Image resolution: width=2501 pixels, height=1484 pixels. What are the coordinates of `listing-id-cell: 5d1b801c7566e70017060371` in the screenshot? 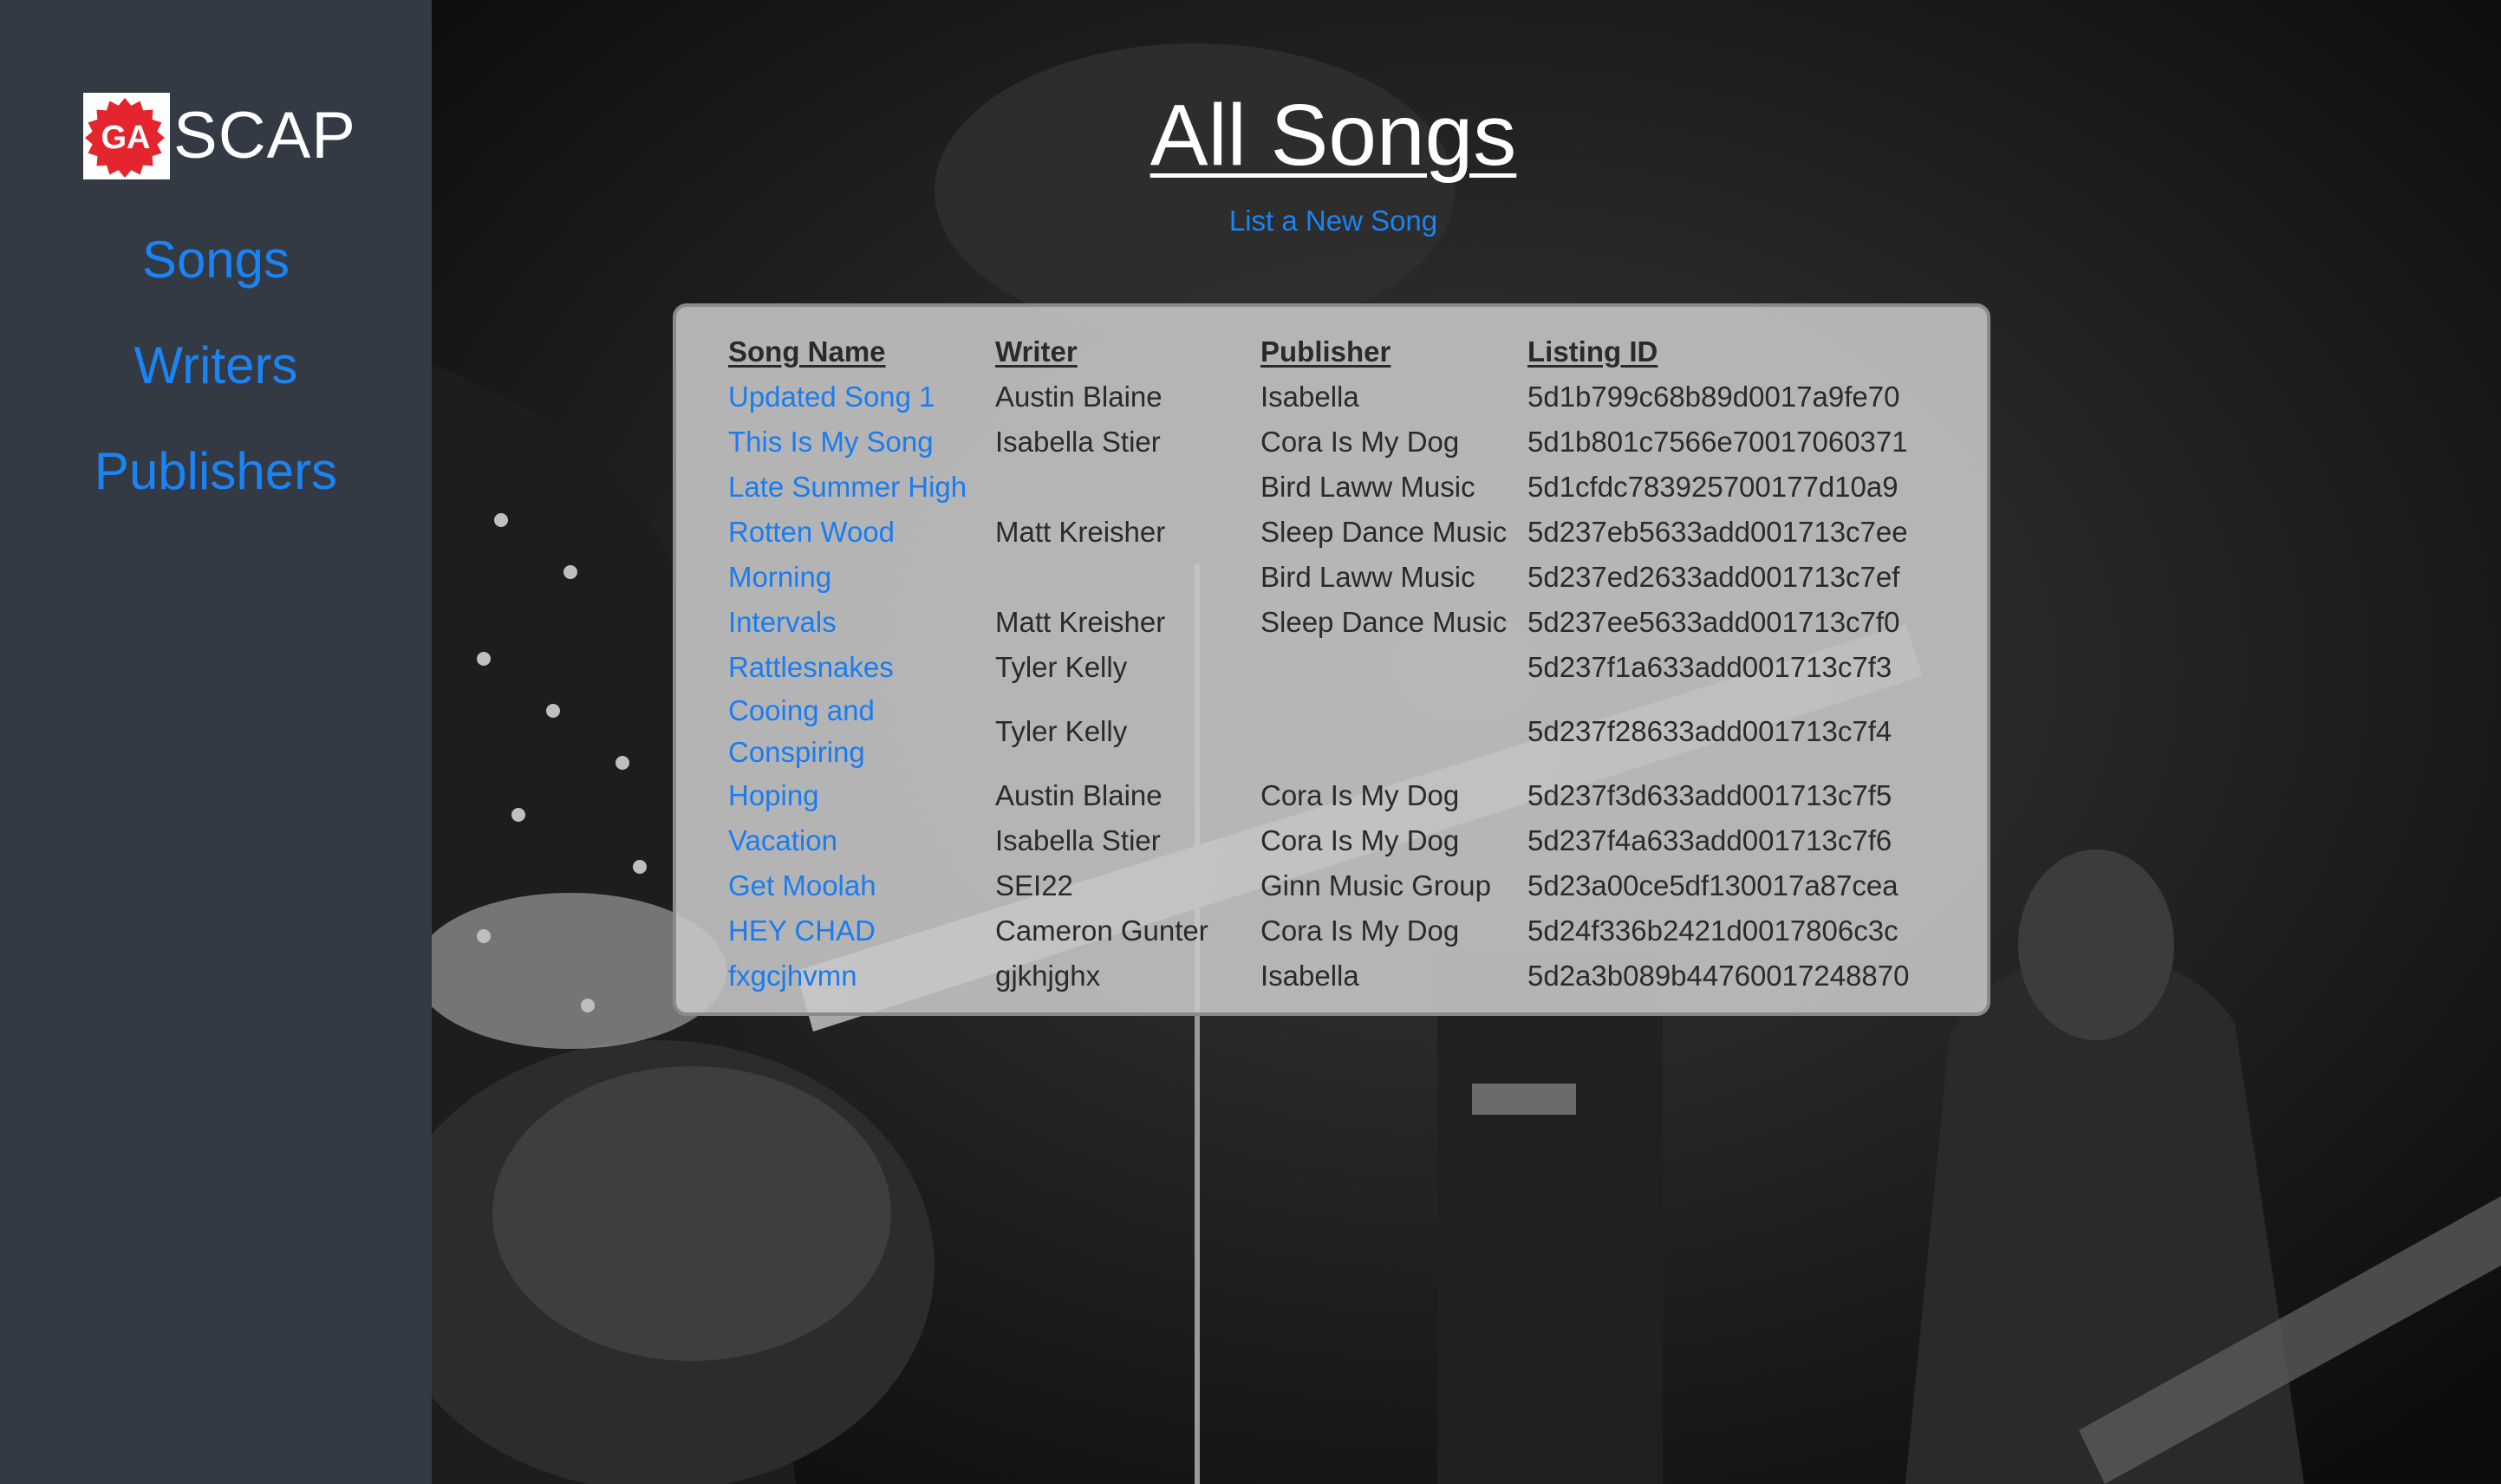 It's located at (1717, 442).